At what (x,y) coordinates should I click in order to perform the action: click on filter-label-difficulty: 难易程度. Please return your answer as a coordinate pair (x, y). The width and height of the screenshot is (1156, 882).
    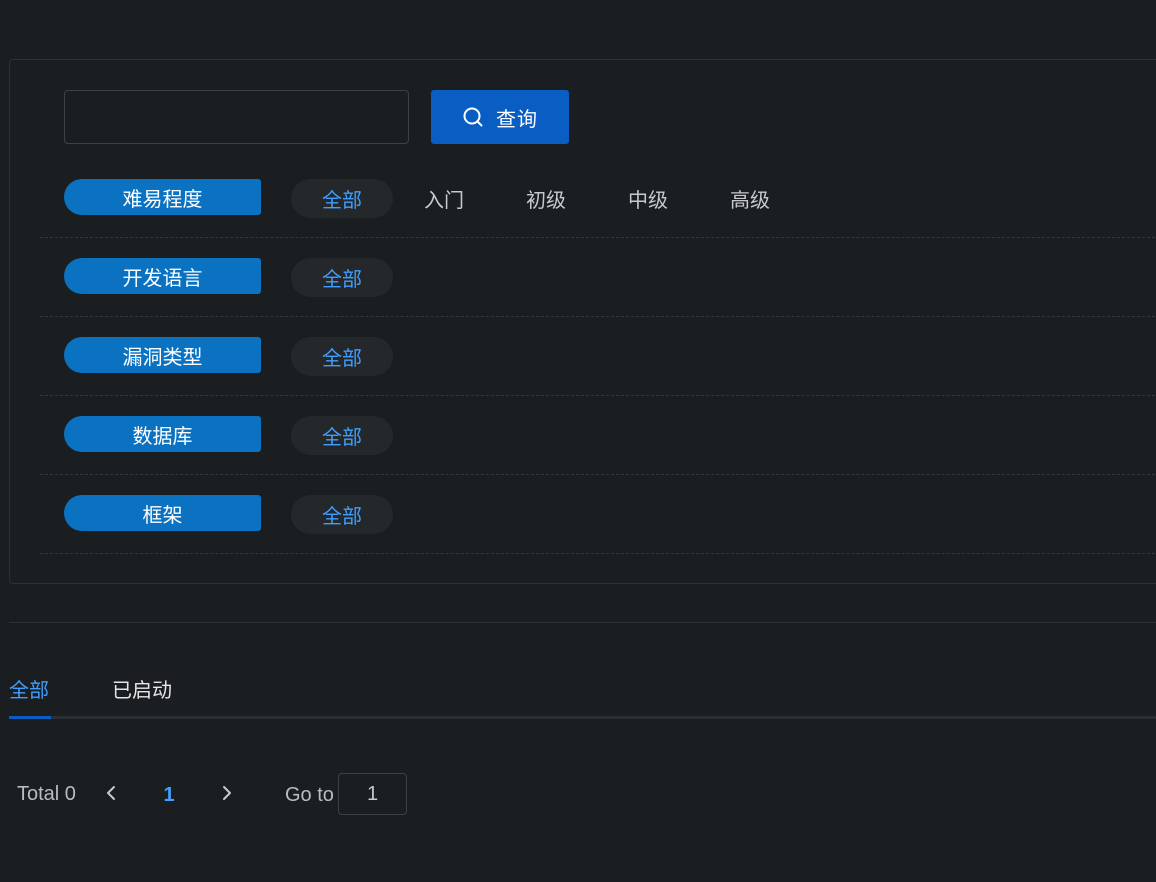
    Looking at the image, I should click on (162, 197).